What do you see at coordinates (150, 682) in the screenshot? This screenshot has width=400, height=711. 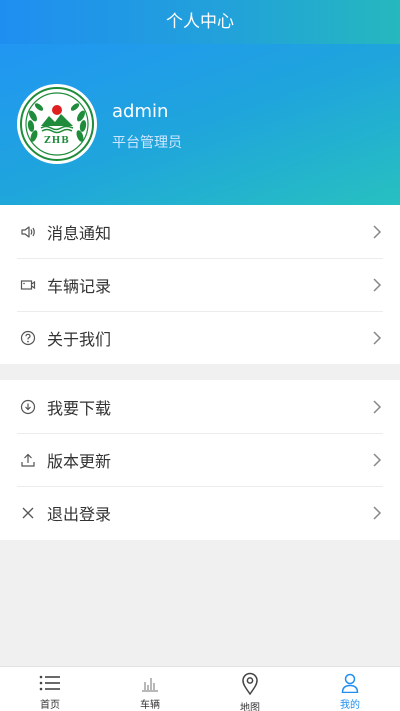 I see `bar-chart-icon` at bounding box center [150, 682].